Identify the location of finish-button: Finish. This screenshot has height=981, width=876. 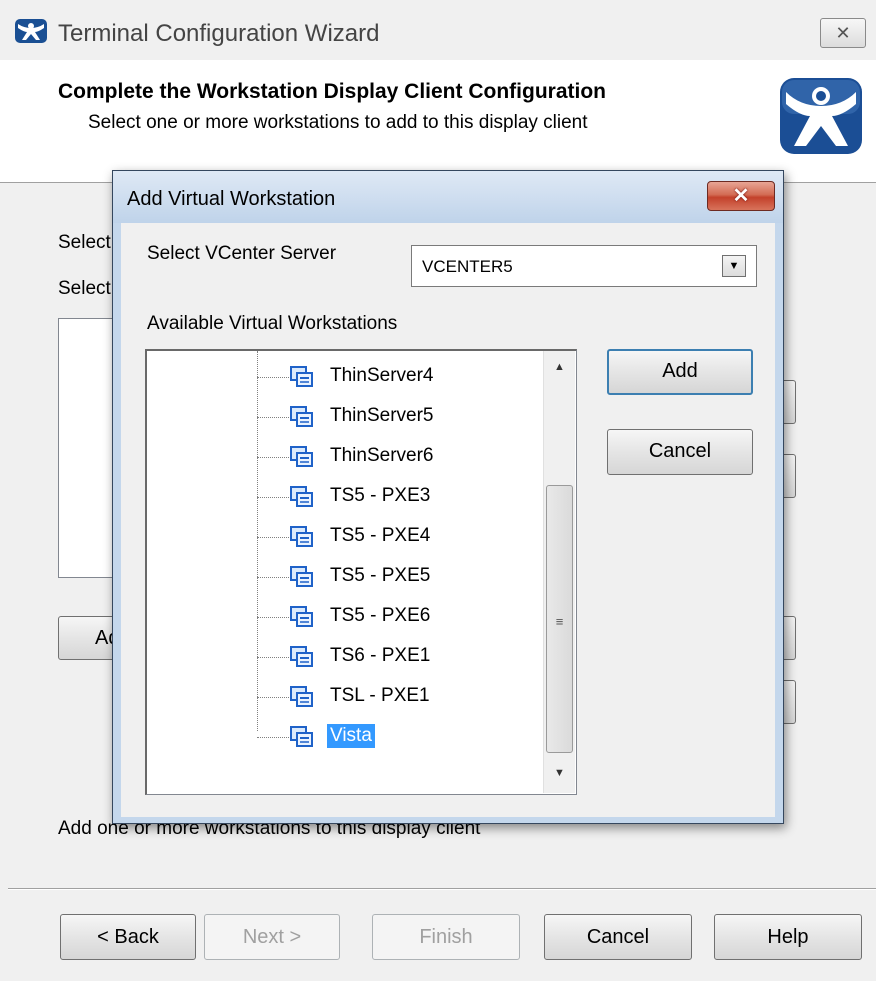
(446, 937).